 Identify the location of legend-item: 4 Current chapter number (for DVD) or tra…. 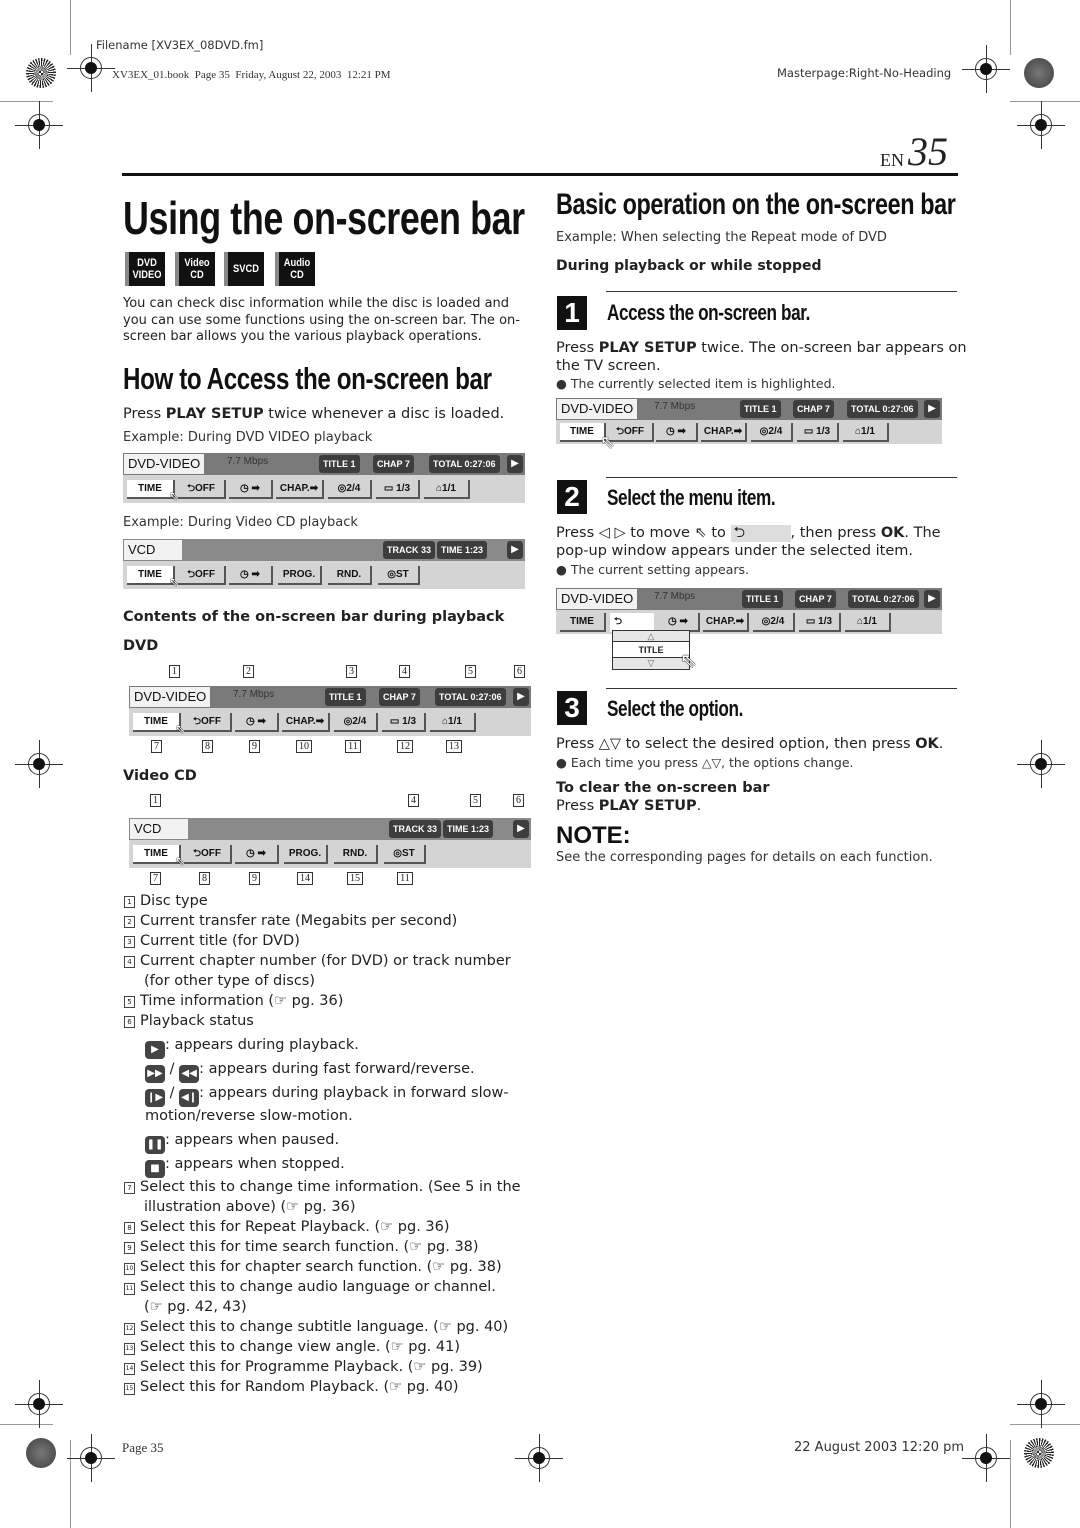
(317, 961).